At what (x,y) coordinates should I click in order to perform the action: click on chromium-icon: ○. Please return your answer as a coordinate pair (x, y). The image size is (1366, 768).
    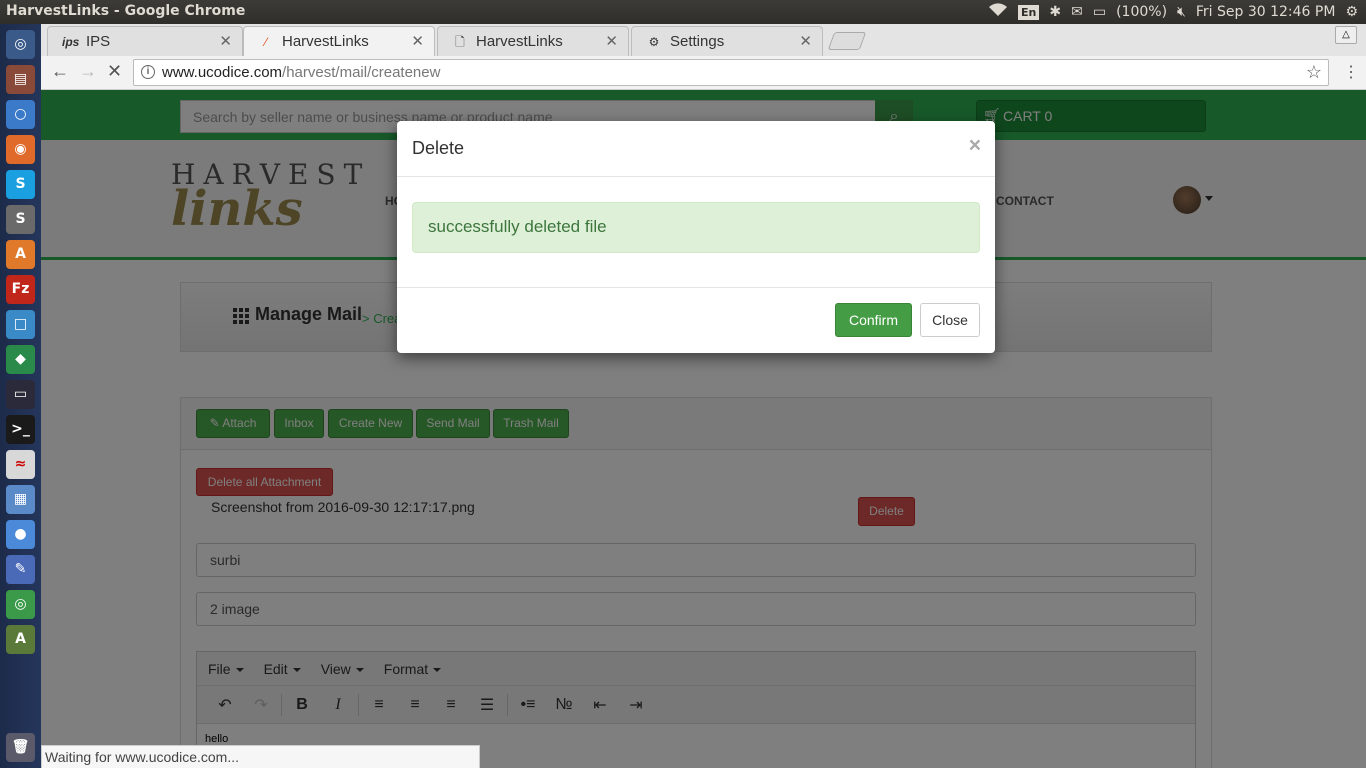
    Looking at the image, I should click on (20, 114).